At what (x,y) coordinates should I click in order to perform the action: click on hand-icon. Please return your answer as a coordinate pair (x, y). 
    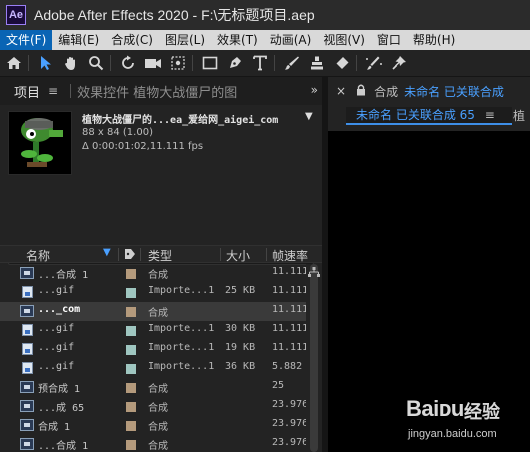
    Looking at the image, I should click on (71, 63).